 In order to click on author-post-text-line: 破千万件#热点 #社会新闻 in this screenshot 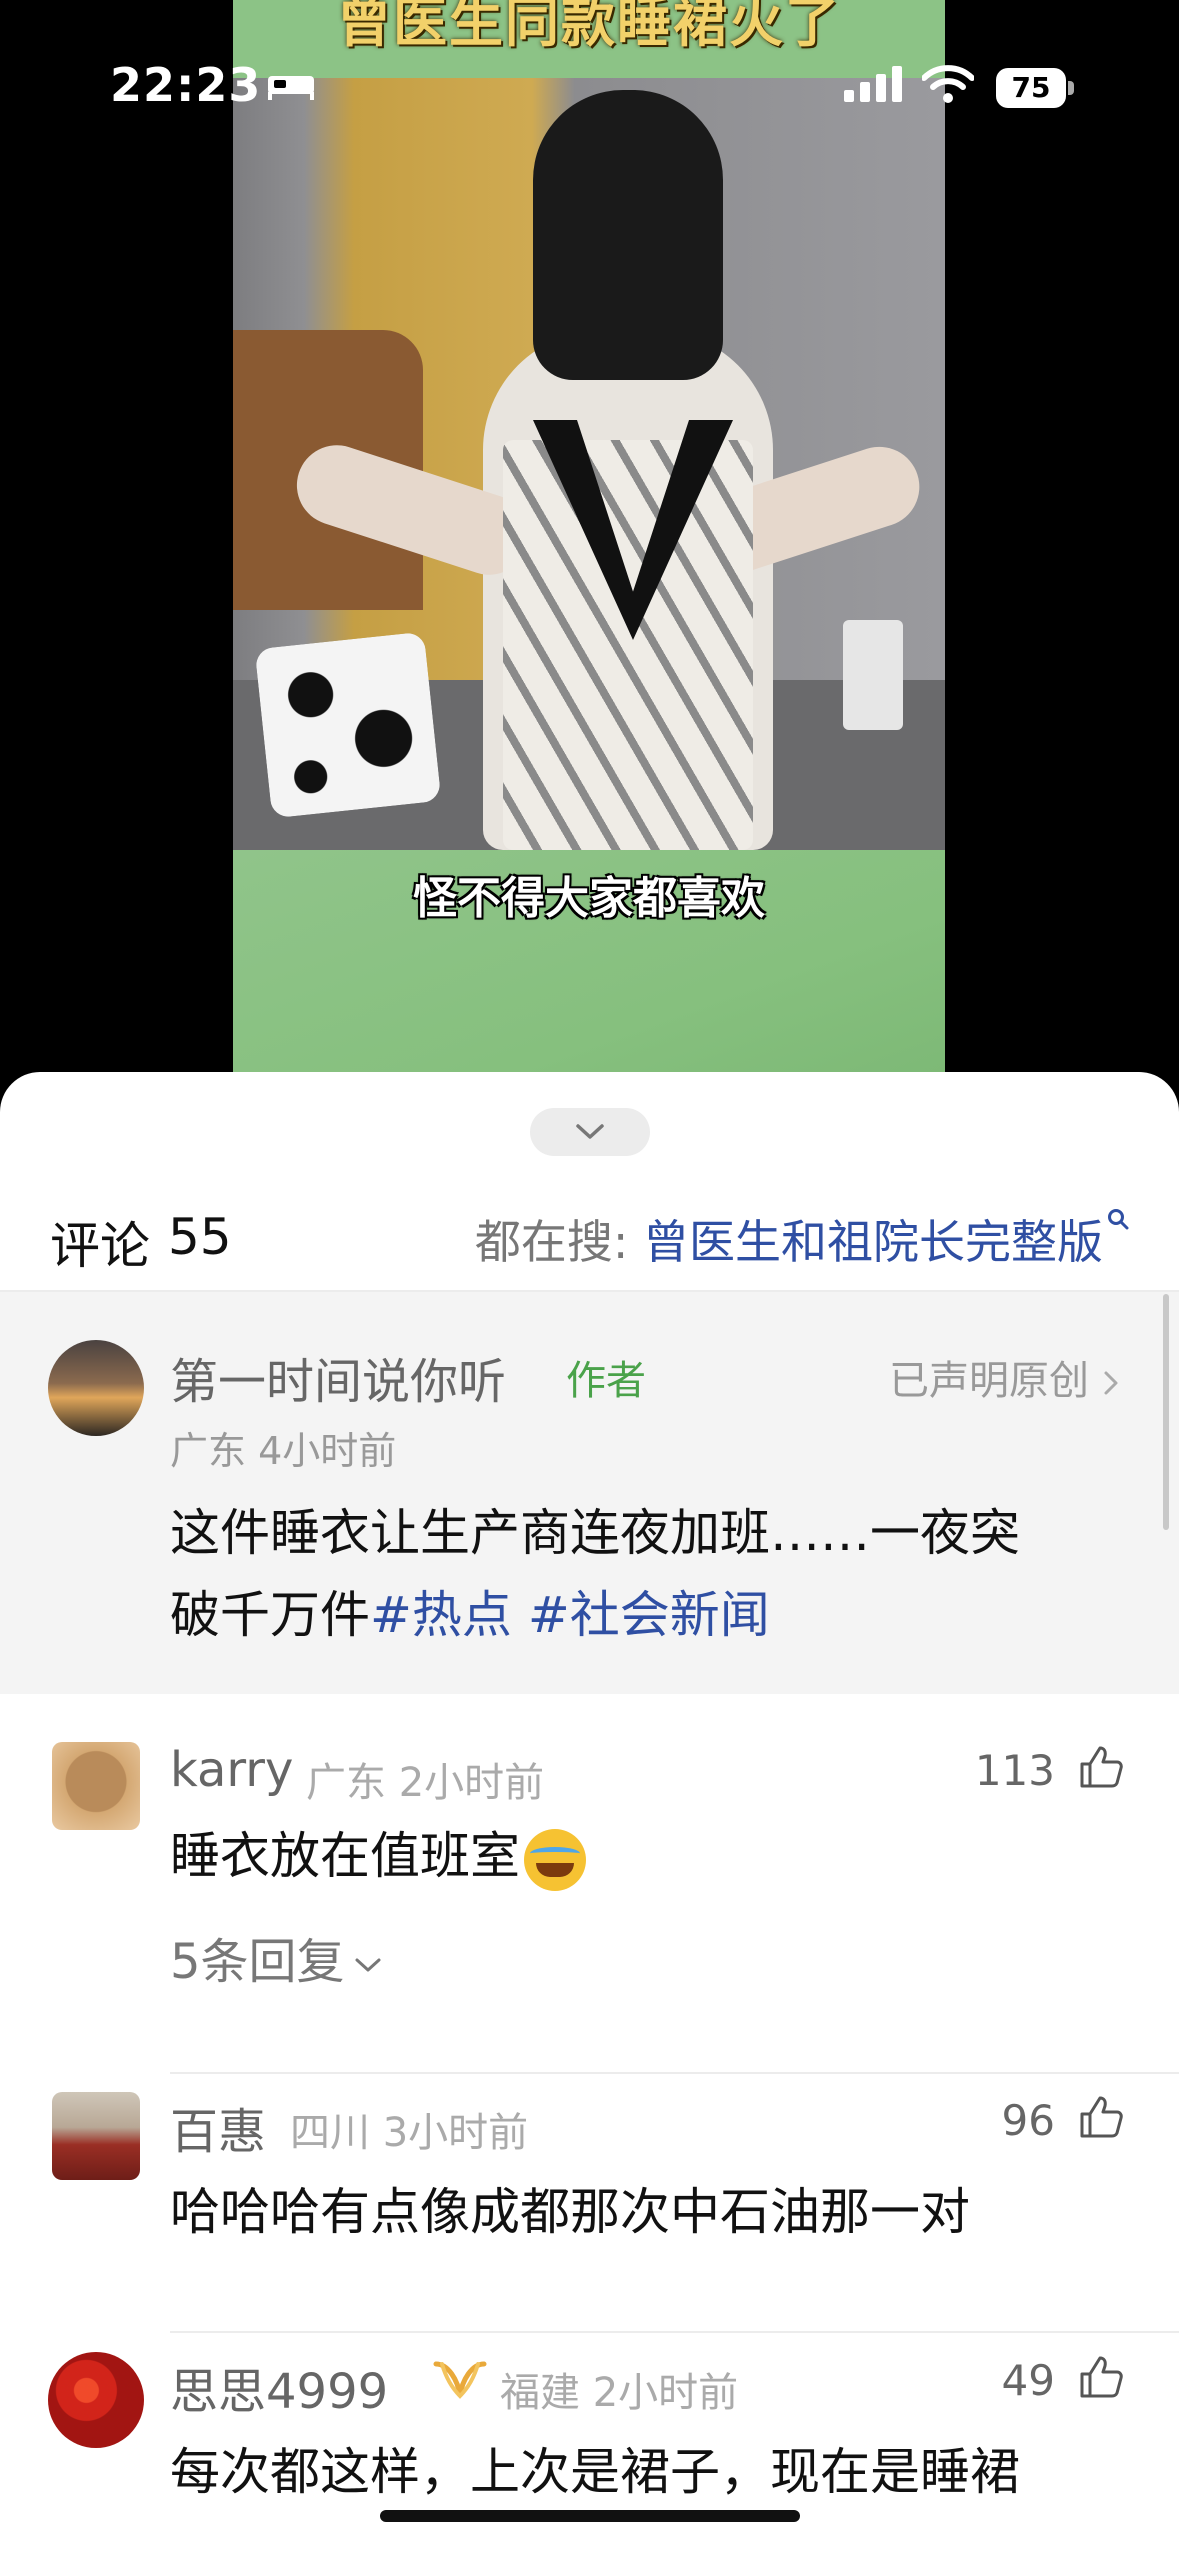, I will do `click(640, 1615)`.